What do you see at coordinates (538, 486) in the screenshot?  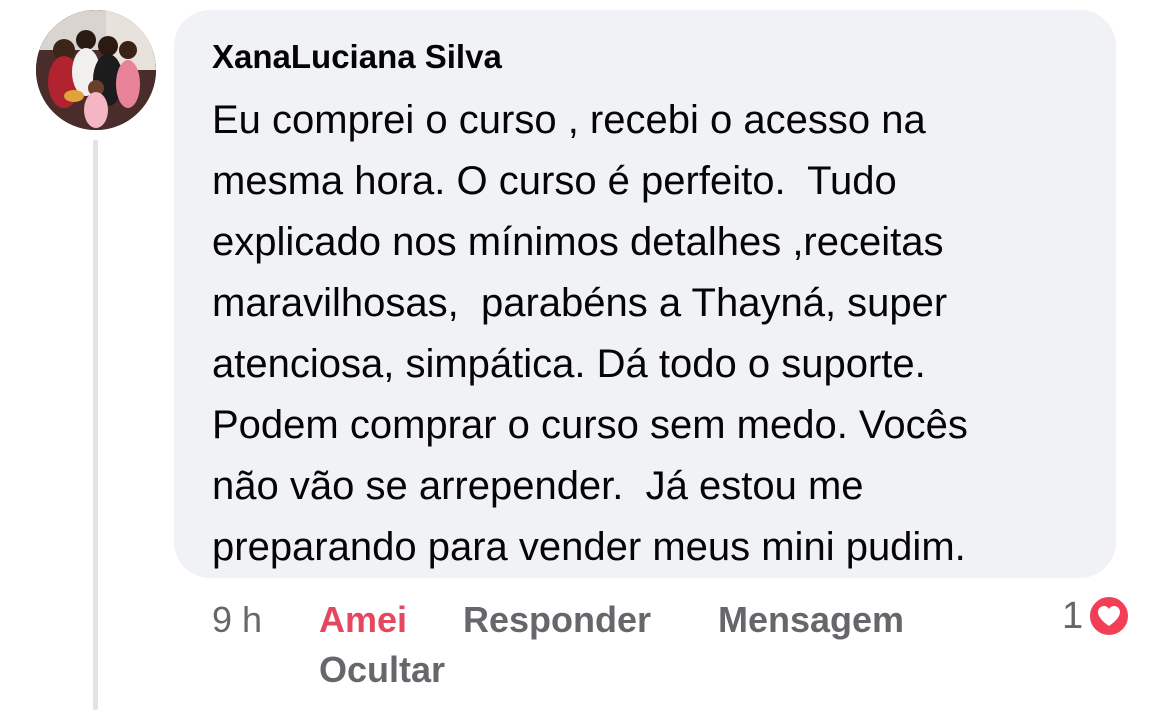 I see `comment-text-line: não vão se arrepender. Já estou me` at bounding box center [538, 486].